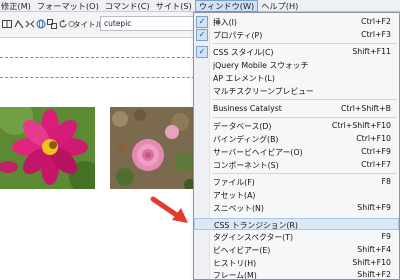  What do you see at coordinates (376, 21) in the screenshot?
I see `menu-item-shortcut: Ctrl+F2` at bounding box center [376, 21].